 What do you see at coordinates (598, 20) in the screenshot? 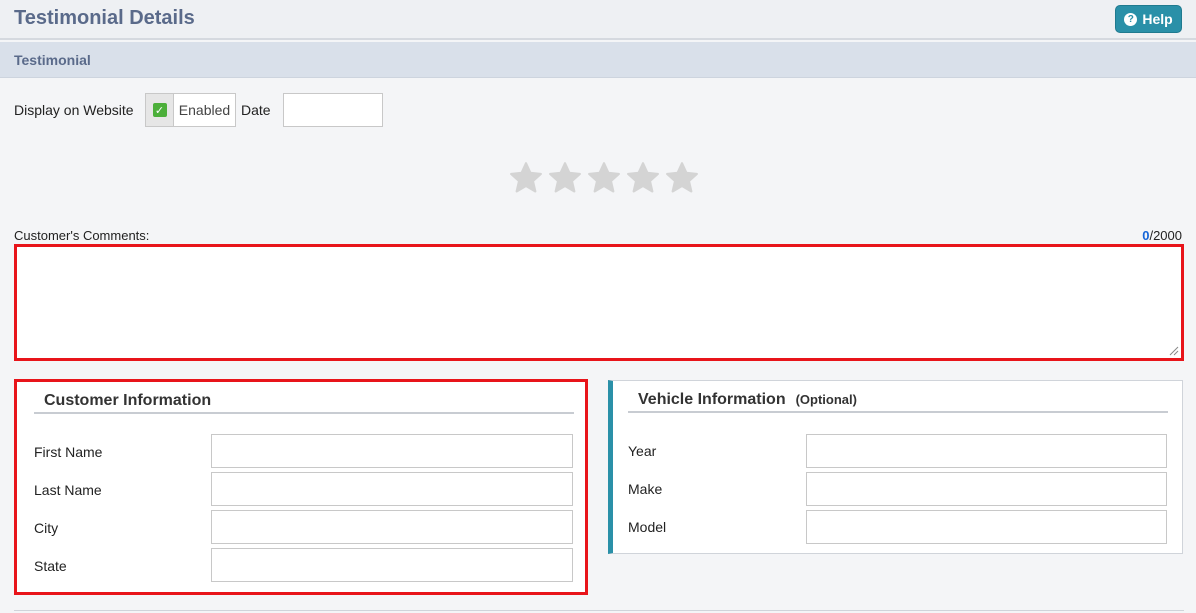
I see `page-header: Testimonial Details ? Help` at bounding box center [598, 20].